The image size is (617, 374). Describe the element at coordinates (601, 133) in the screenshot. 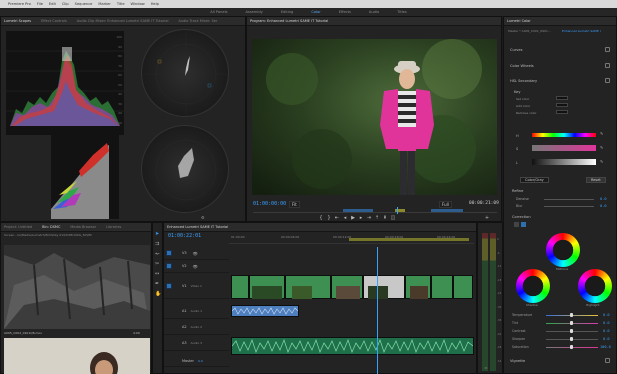

I see `hue-pencil-icon: ✎` at that location.